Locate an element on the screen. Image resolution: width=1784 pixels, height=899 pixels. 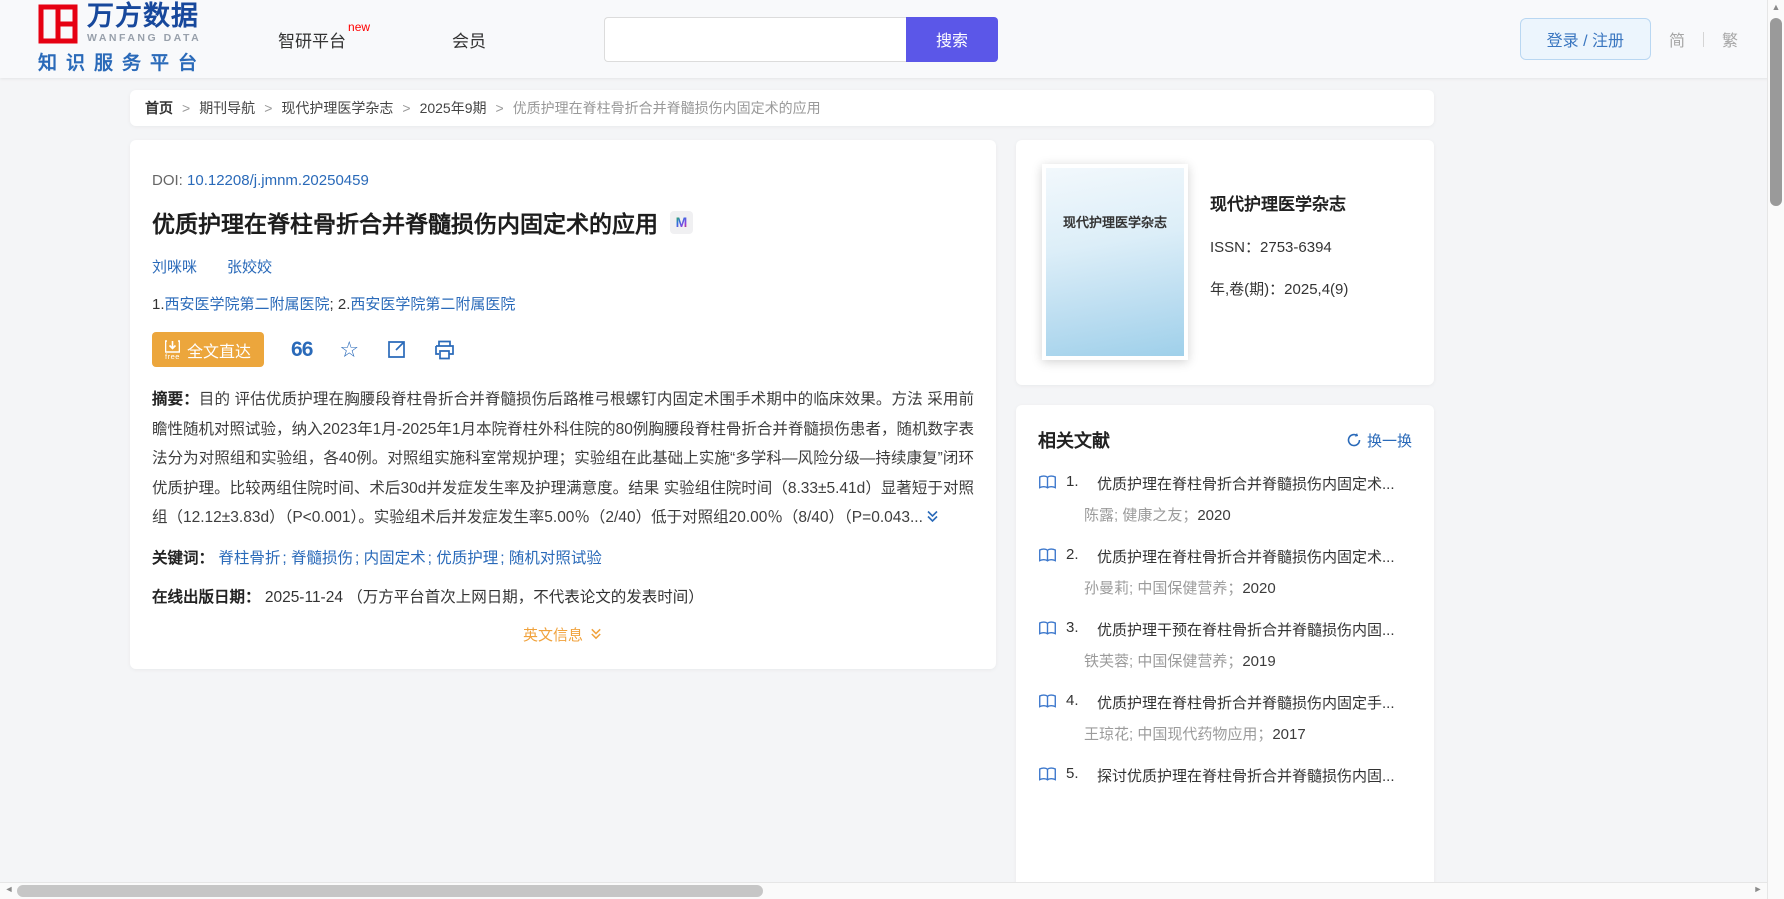
cite-icon: 66 is located at coordinates (302, 349).